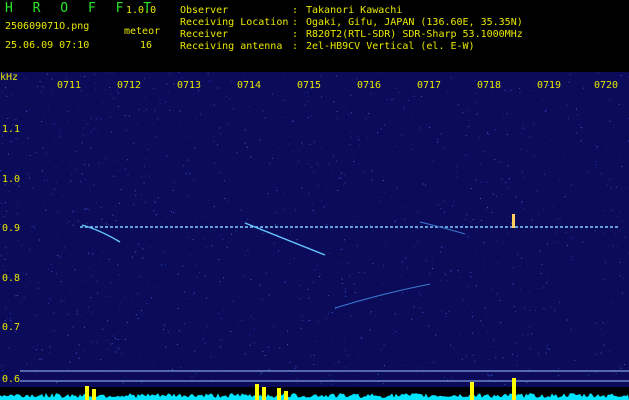 This screenshot has width=629, height=400. I want to click on antenna-value: 2el-HB9CV Vertical (el. E-W), so click(390, 46).